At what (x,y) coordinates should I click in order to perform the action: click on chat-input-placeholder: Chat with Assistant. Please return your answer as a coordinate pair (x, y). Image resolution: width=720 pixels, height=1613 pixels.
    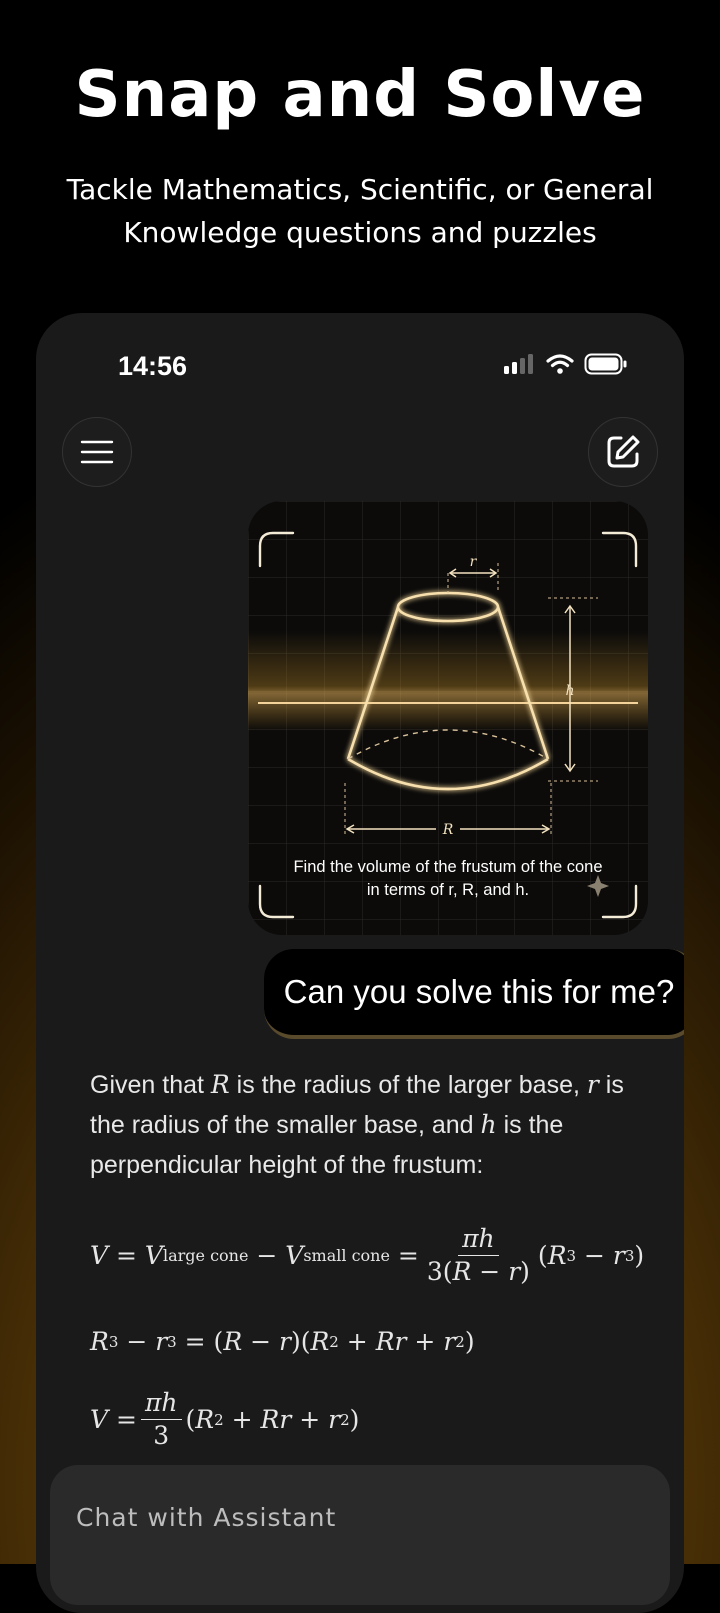
    Looking at the image, I should click on (206, 1517).